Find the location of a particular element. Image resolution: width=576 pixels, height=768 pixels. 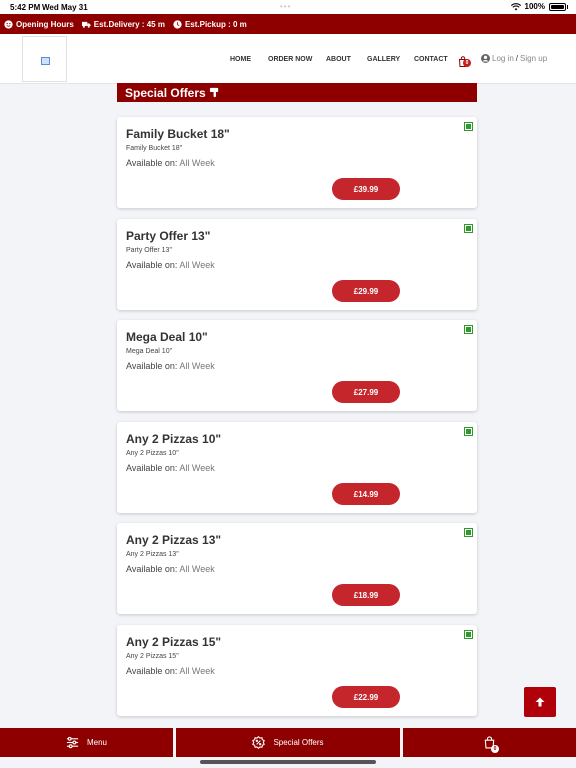

offer-subtitle: Any 2 Pizzas 15" is located at coordinates (152, 656).